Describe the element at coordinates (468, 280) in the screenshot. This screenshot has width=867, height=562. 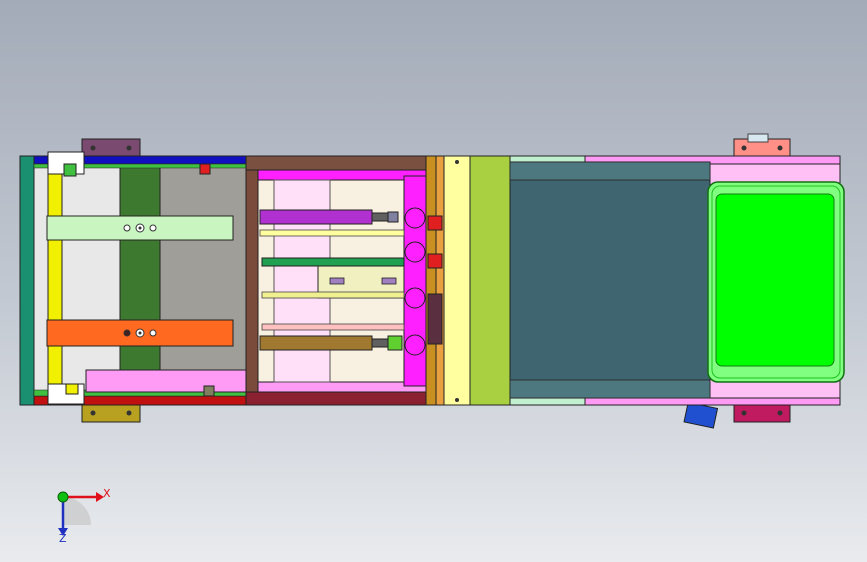
I see `center-plate-stack` at that location.